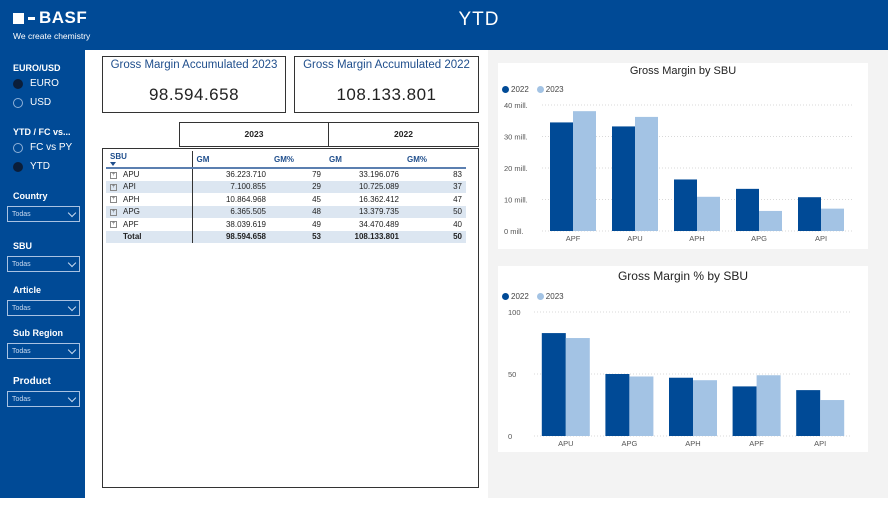 This screenshot has width=888, height=507. What do you see at coordinates (378, 199) in the screenshot?
I see `row-gm-2022: 16.362.412` at bounding box center [378, 199].